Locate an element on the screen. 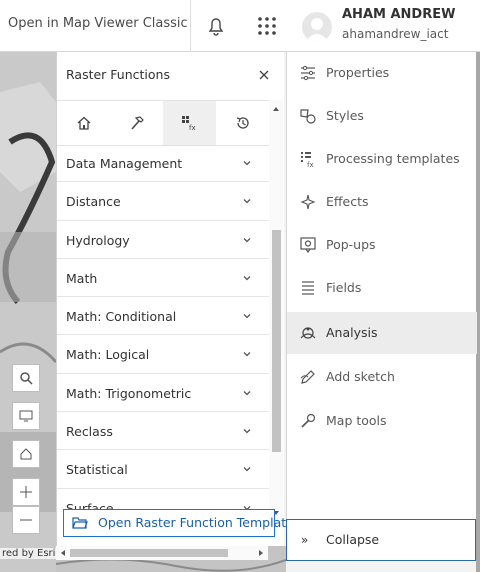  collapse-button: » Collapse is located at coordinates (381, 540).